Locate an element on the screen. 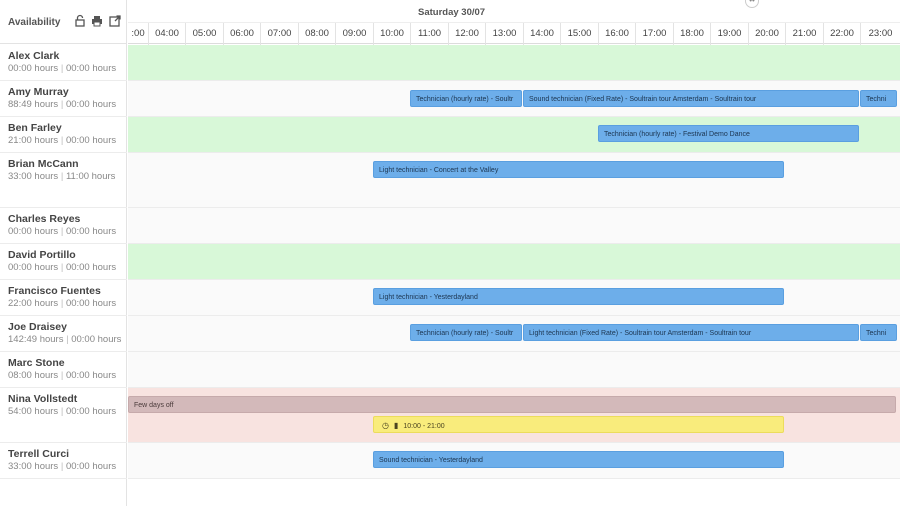 Image resolution: width=900 pixels, height=506 pixels. person-row: Amy Murray 88:49 hours | 00:00 hours is located at coordinates (63, 99).